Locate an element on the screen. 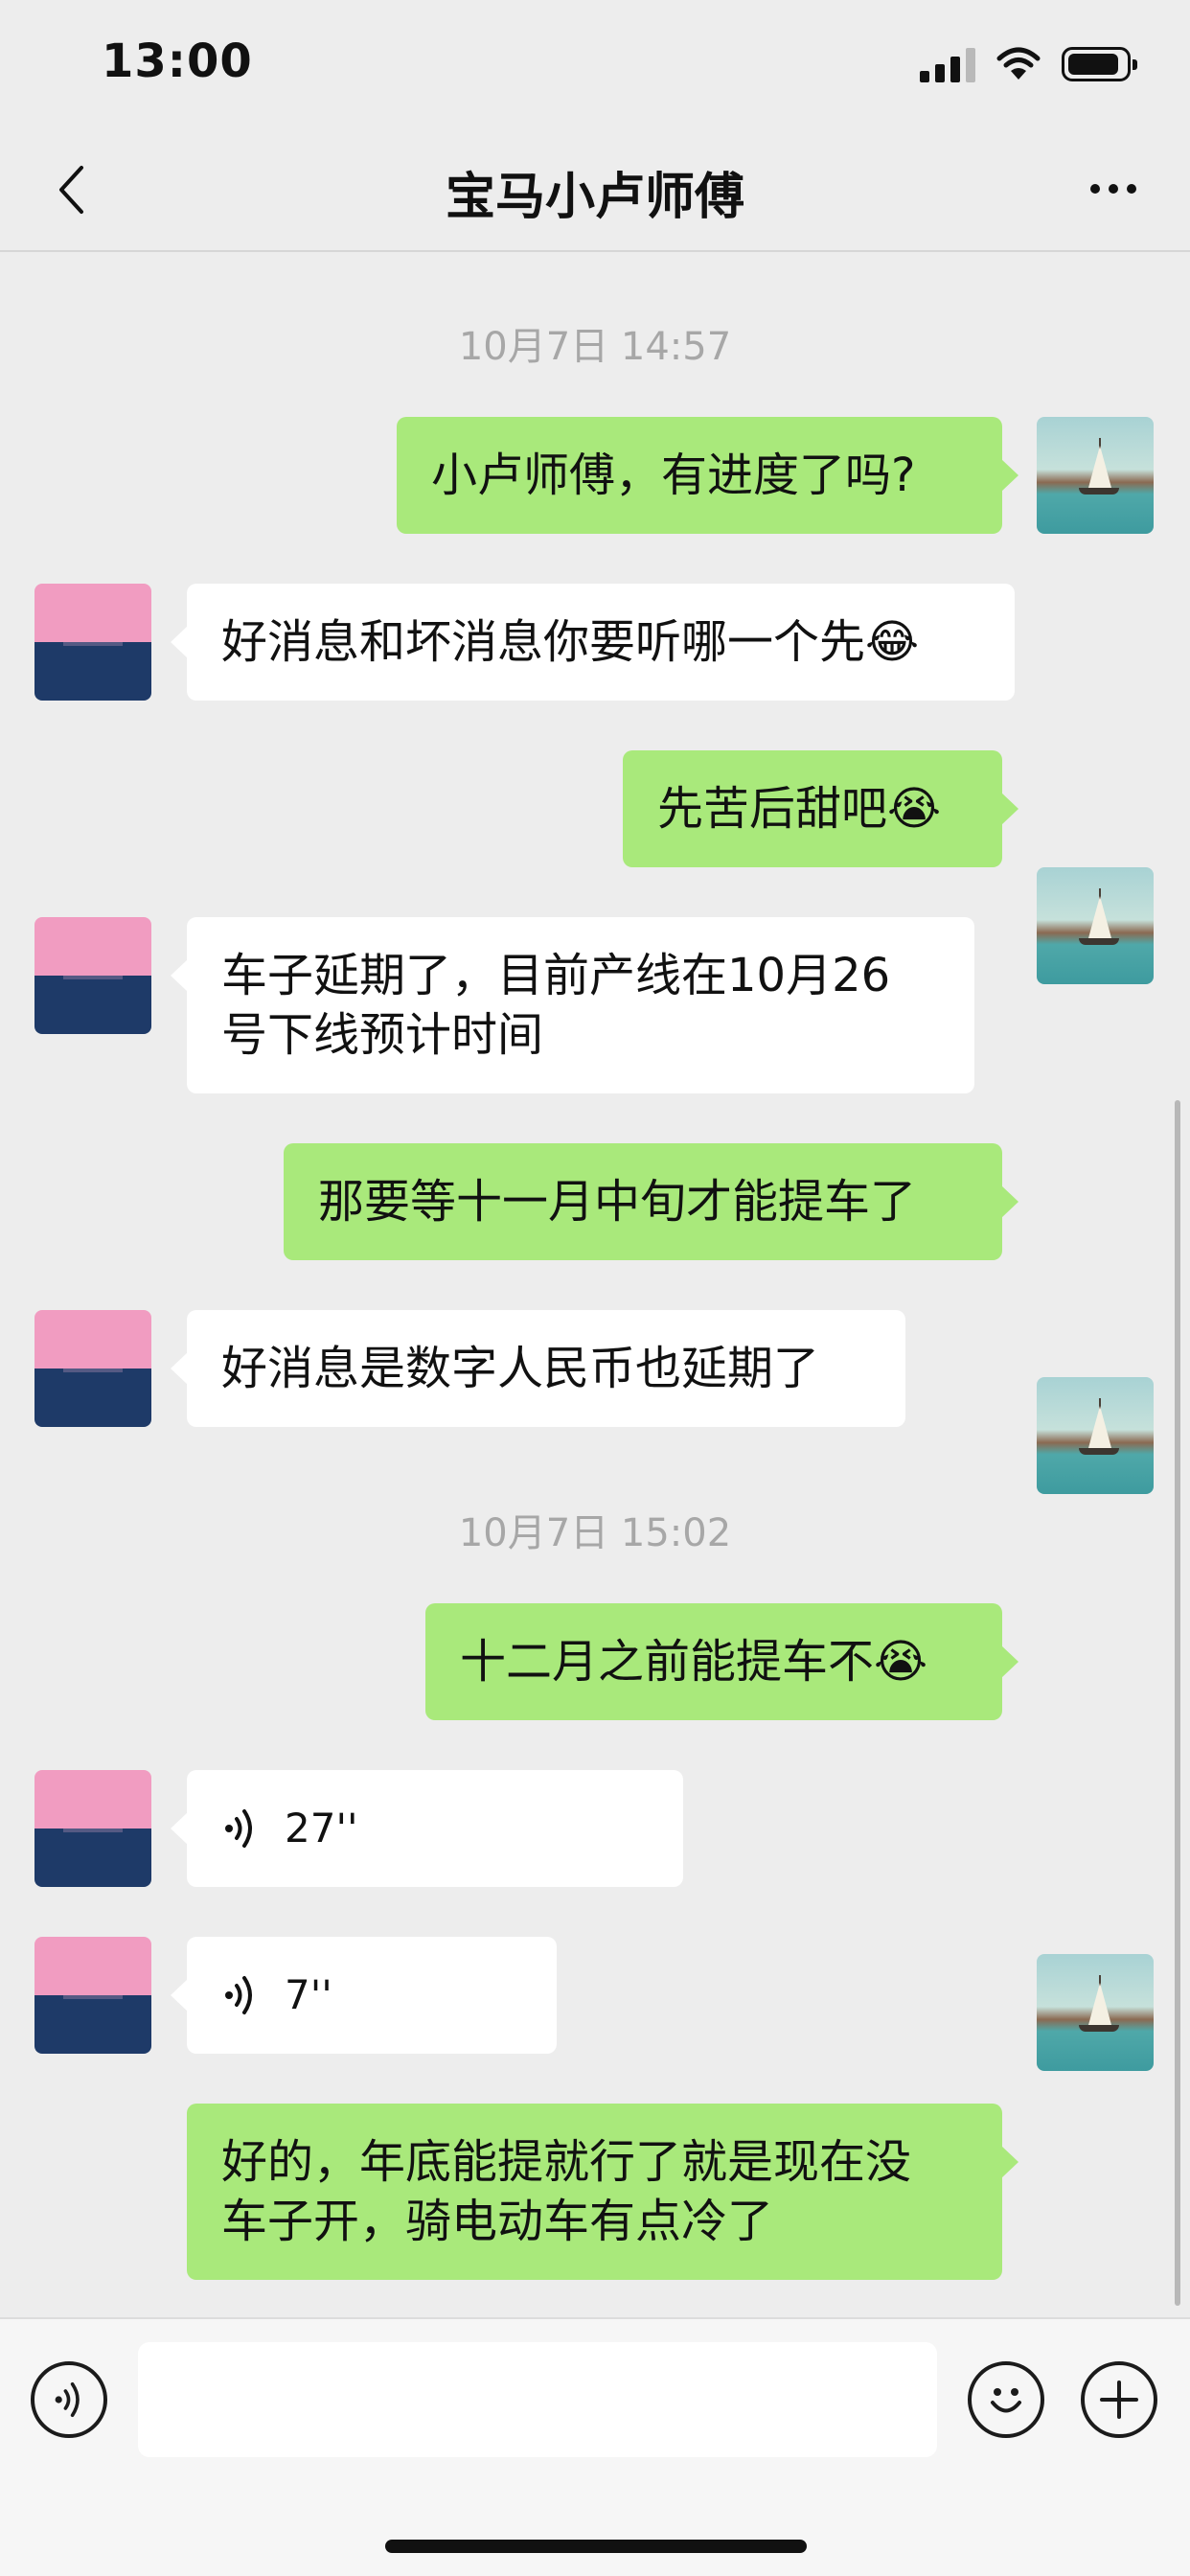 The width and height of the screenshot is (1190, 2576). input-bar is located at coordinates (595, 2446).